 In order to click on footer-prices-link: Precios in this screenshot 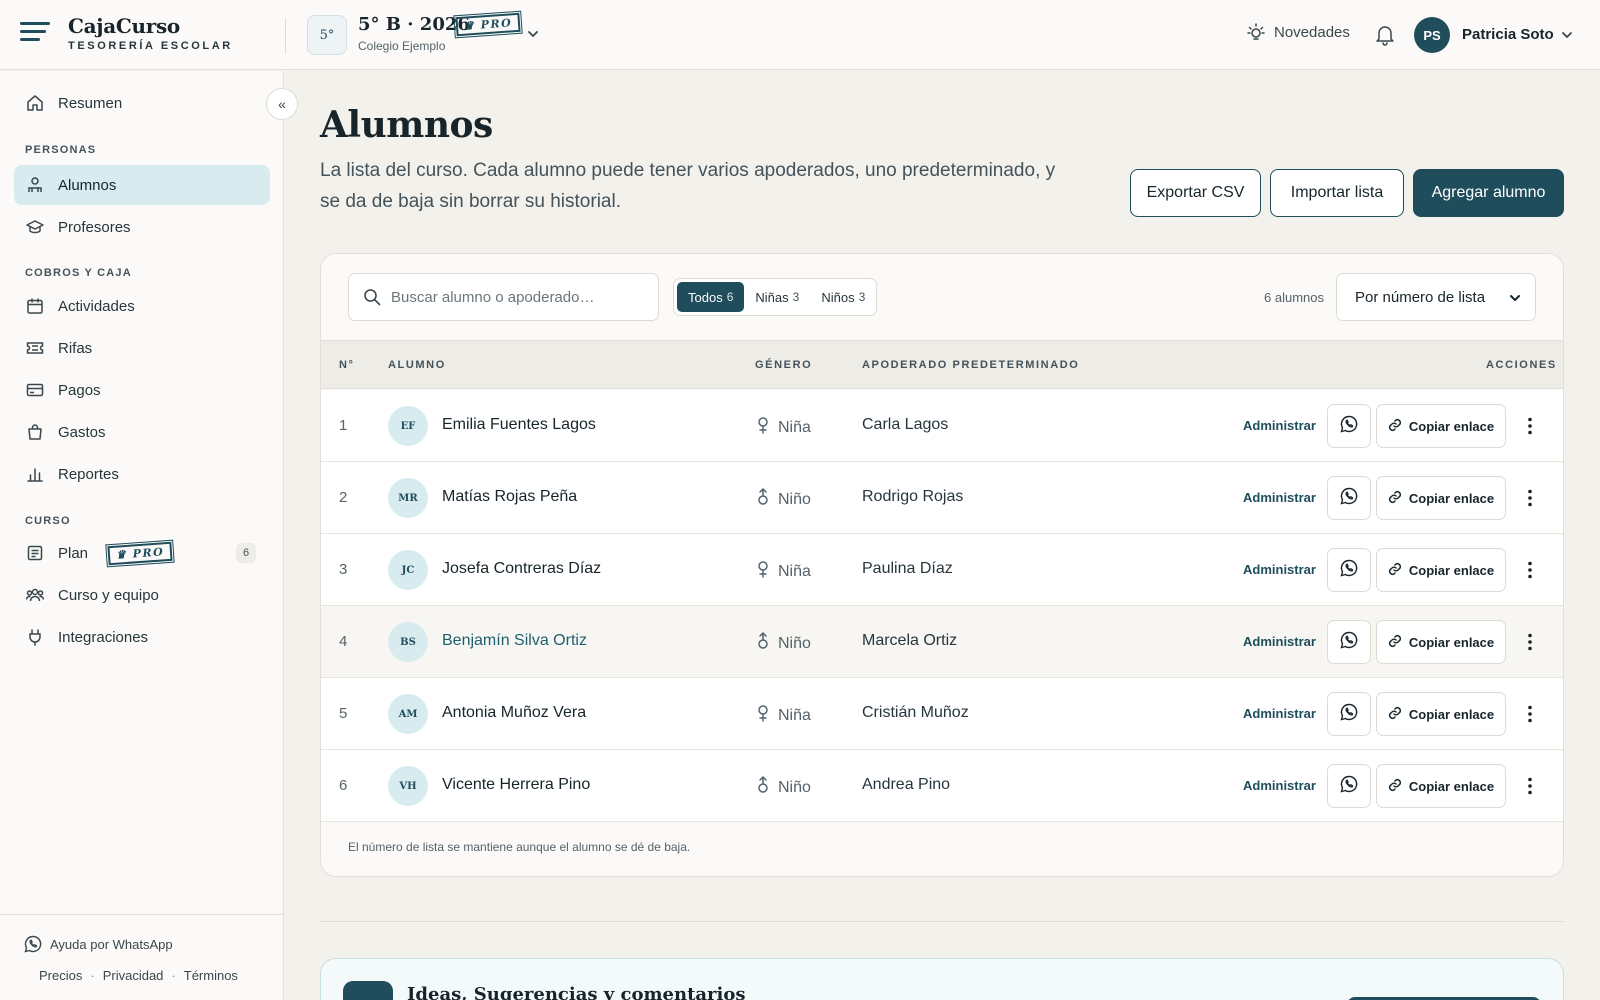, I will do `click(60, 975)`.